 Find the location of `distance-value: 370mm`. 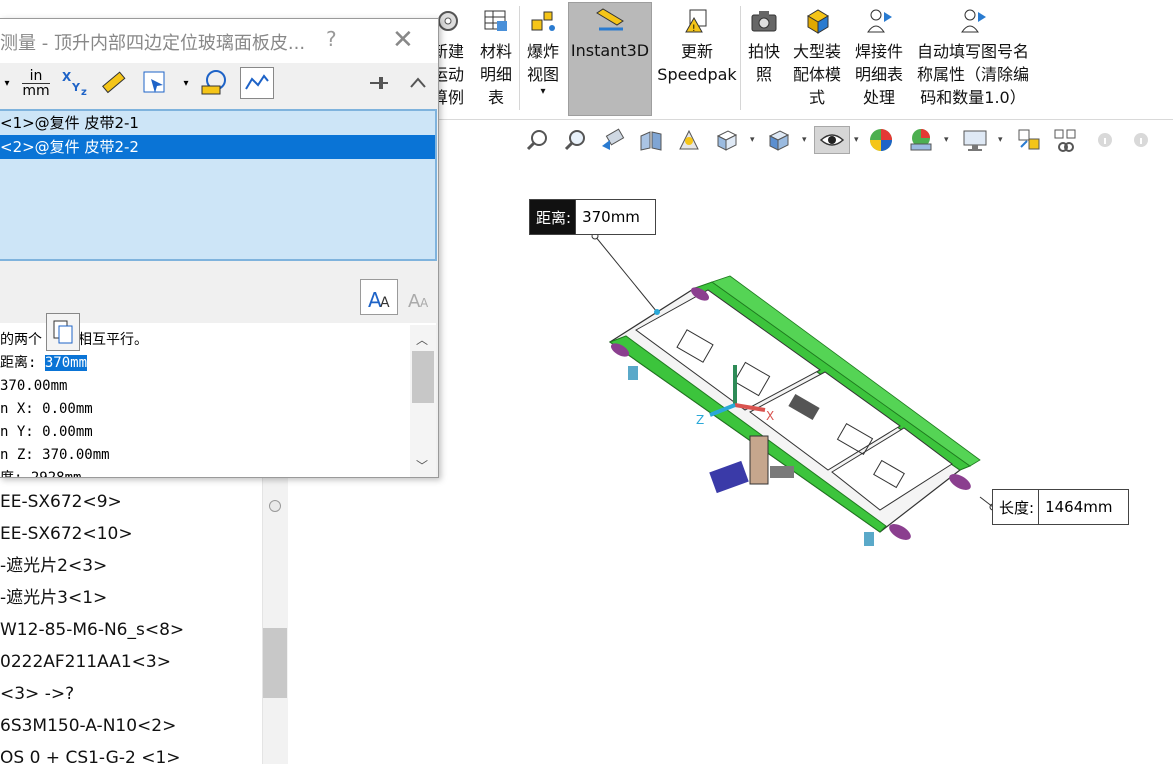

distance-value: 370mm is located at coordinates (66, 363).